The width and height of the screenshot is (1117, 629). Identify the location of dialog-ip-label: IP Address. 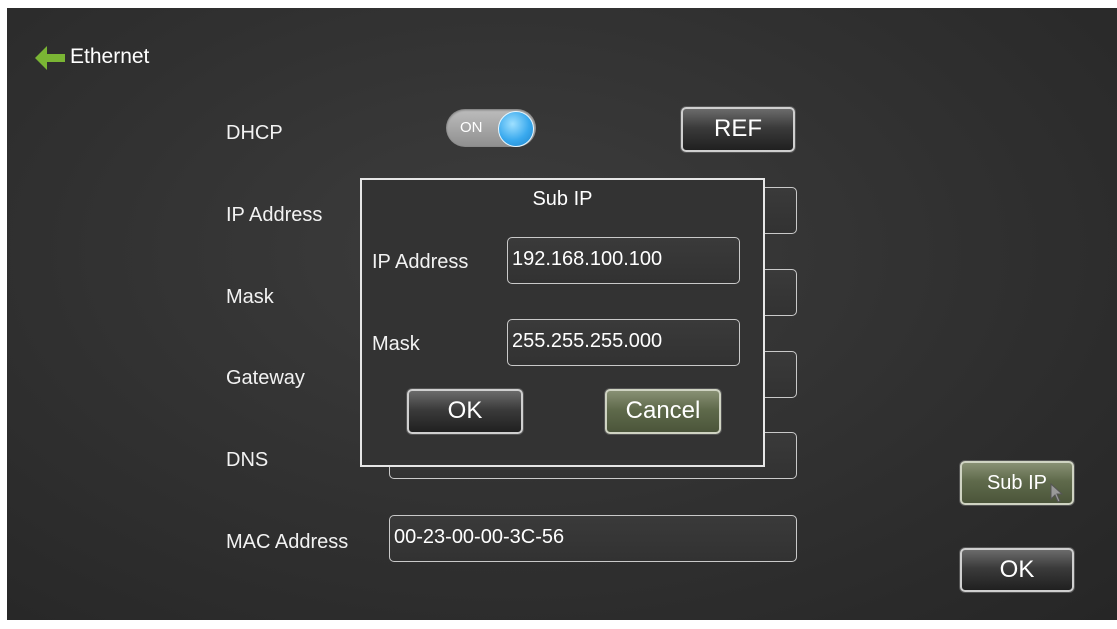
(420, 262).